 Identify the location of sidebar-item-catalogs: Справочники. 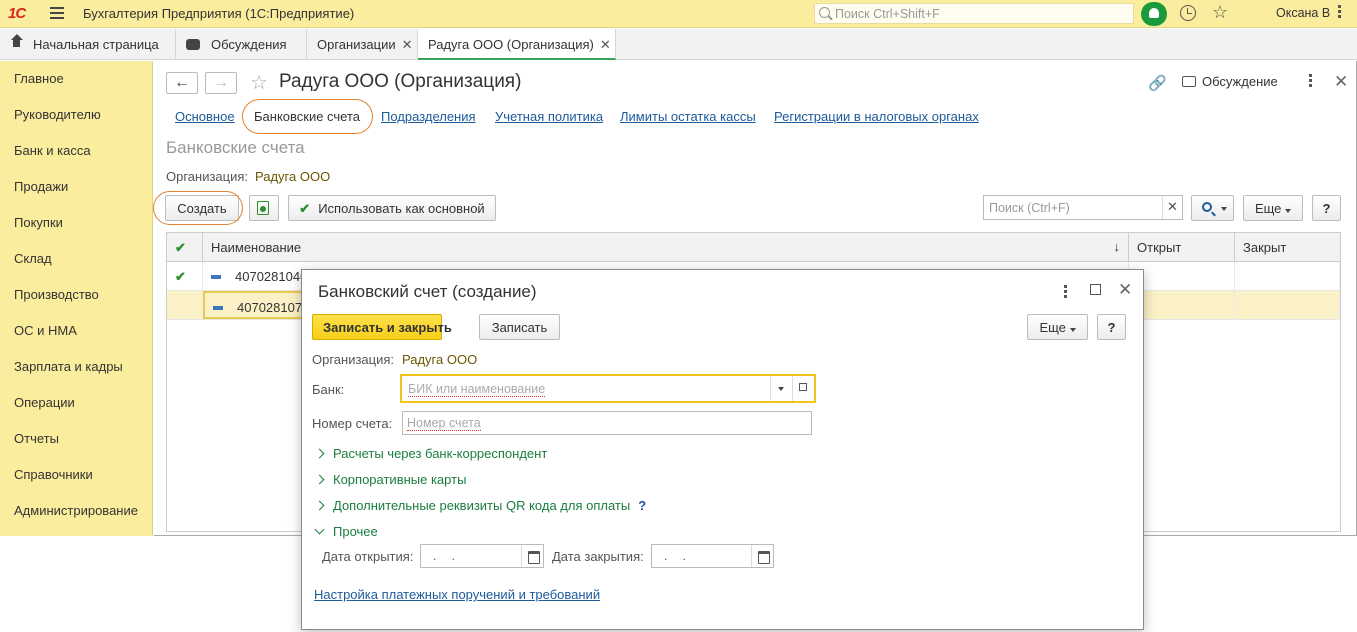
(53, 474).